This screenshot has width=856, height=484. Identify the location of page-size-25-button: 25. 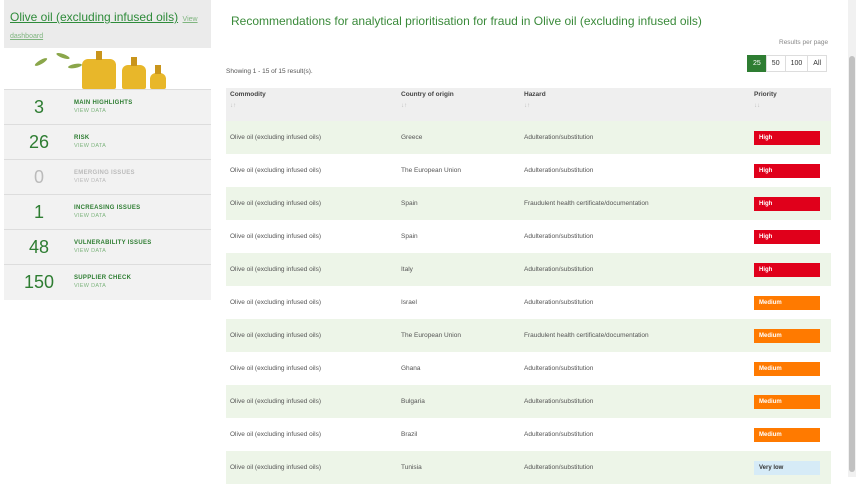
(757, 63).